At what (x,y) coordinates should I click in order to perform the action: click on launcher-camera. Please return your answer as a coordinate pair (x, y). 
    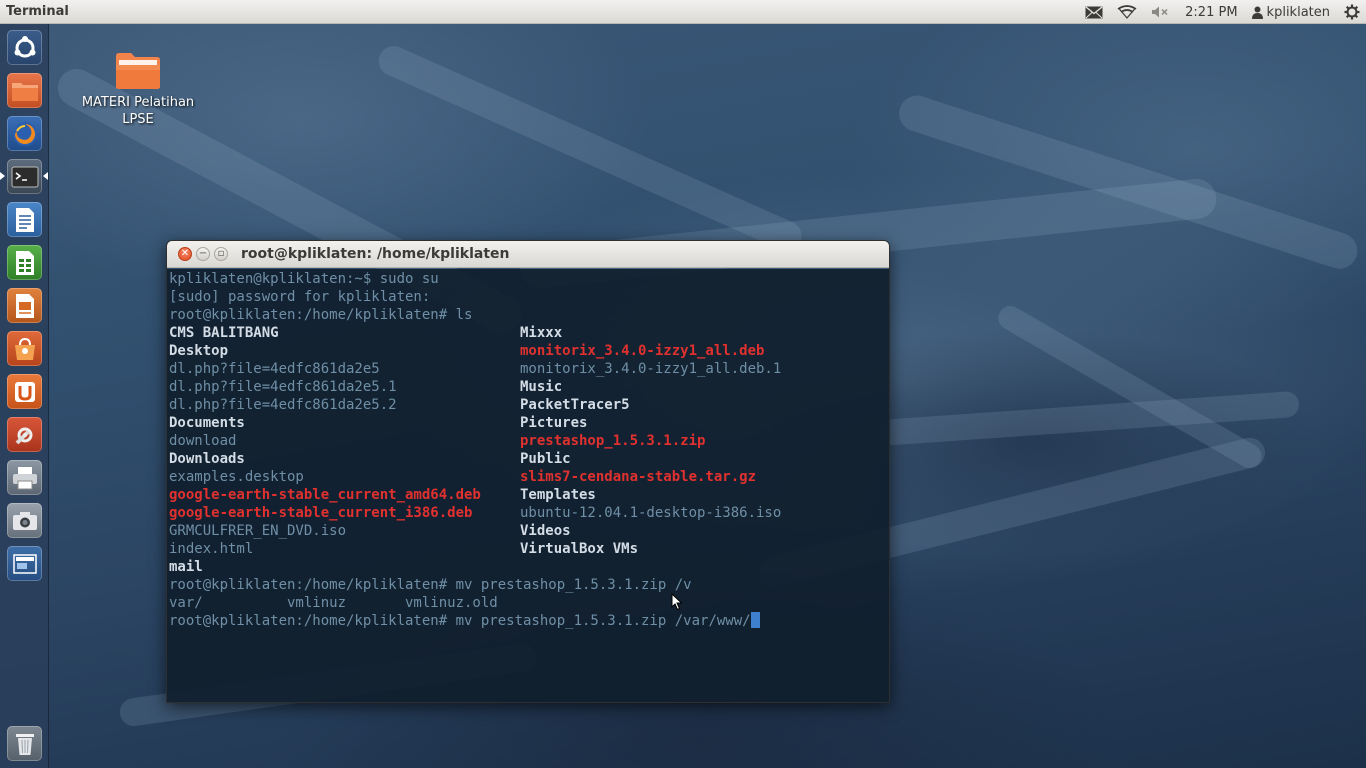
    Looking at the image, I should click on (24, 520).